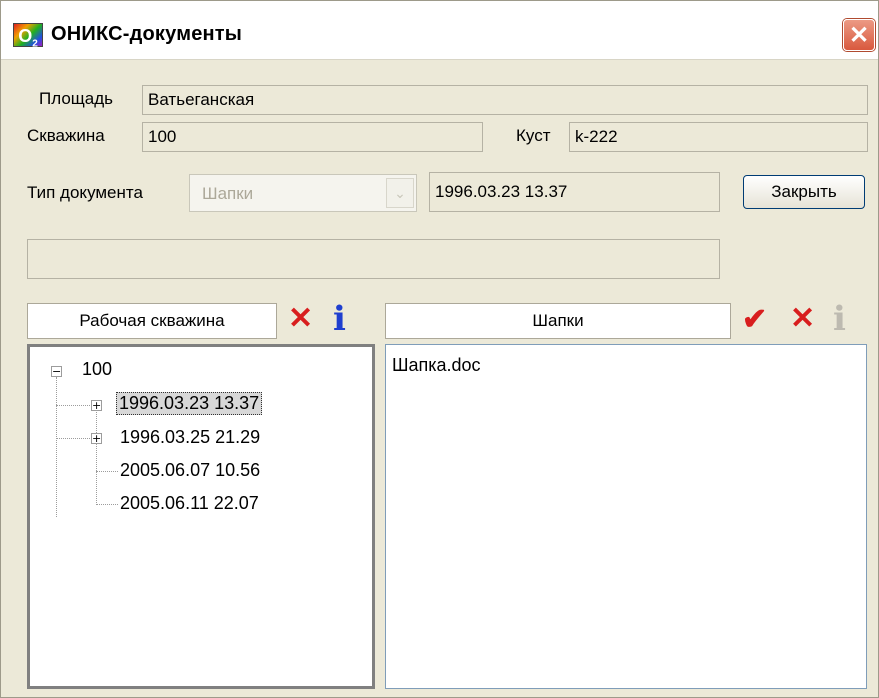 The height and width of the screenshot is (698, 879). I want to click on cluster-field: k-222, so click(718, 137).